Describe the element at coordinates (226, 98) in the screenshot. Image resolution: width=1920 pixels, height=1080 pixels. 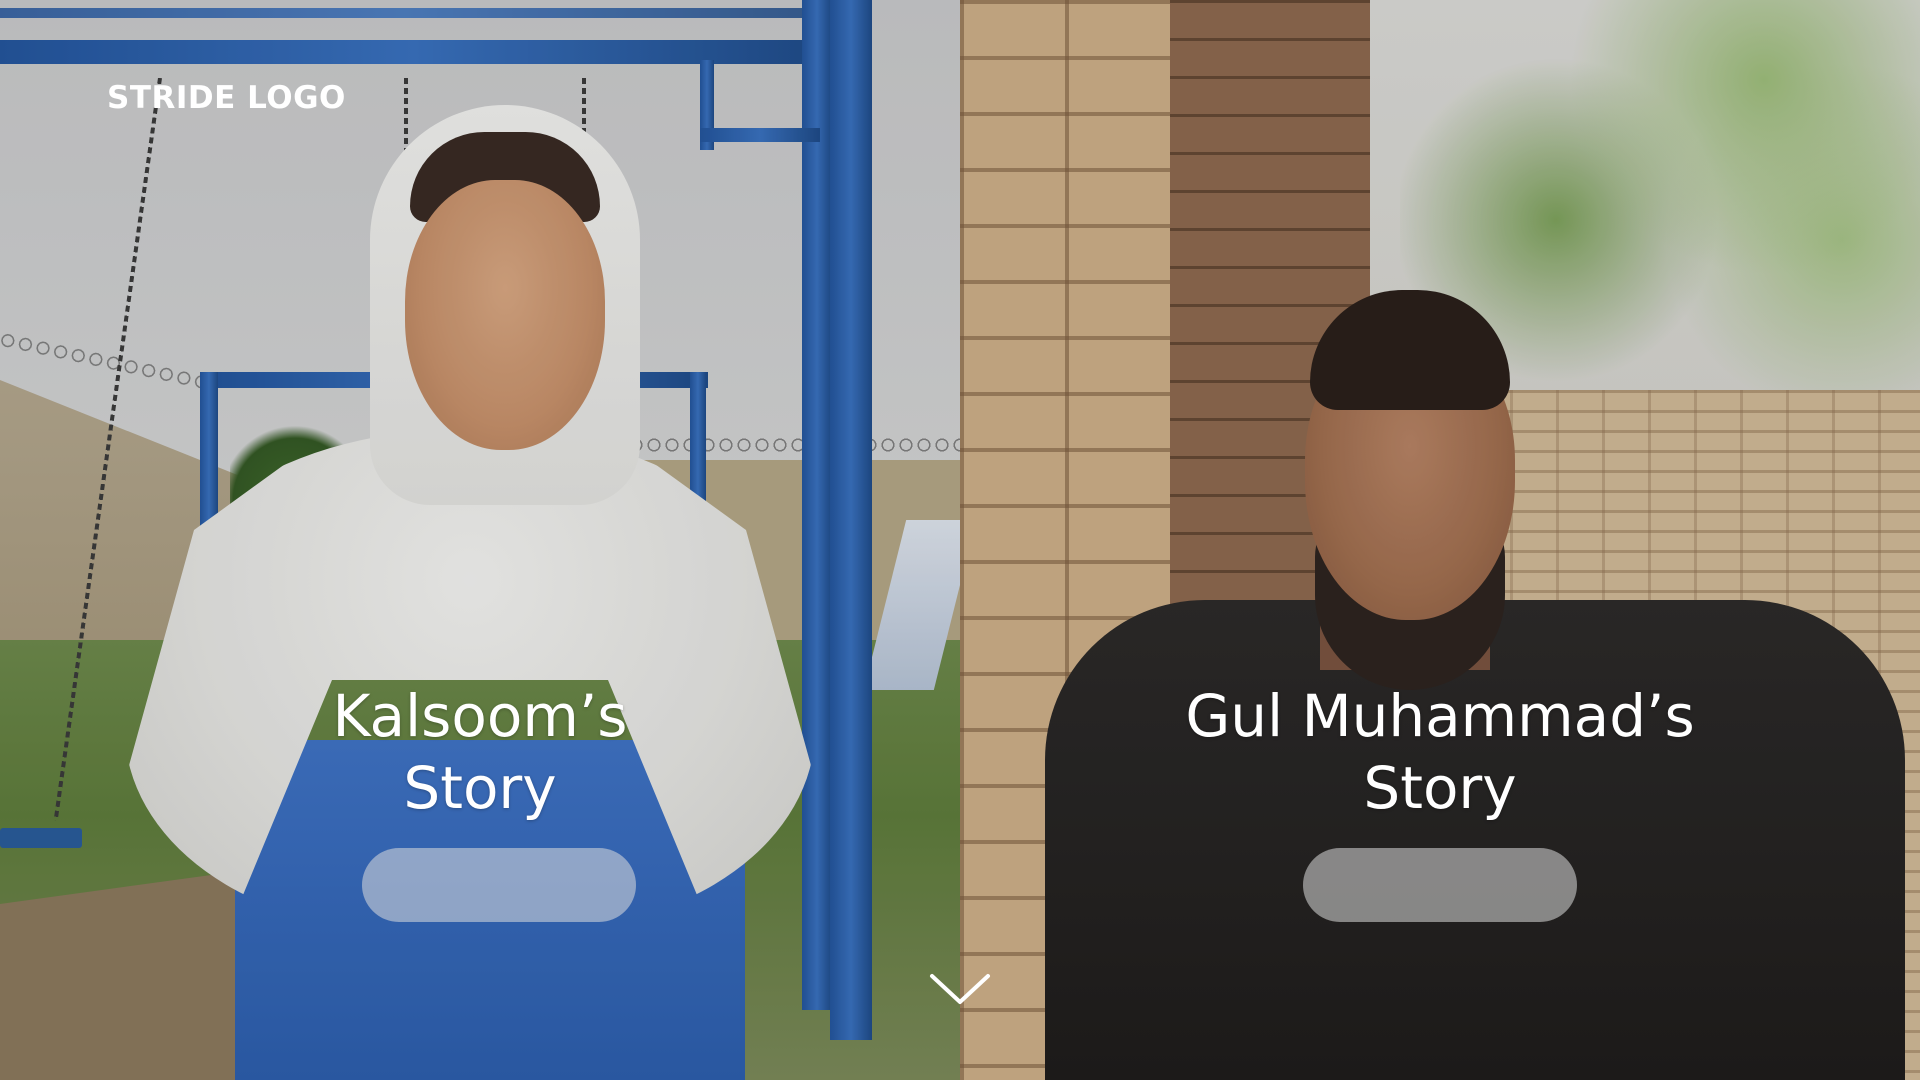
I see `stride-logo: STRIDE LOGO` at that location.